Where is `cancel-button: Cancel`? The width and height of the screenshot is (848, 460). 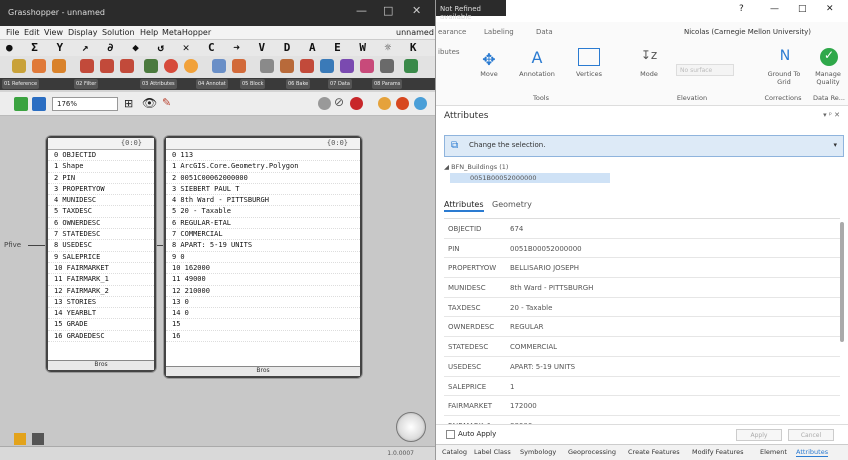
cancel-button: Cancel is located at coordinates (811, 435).